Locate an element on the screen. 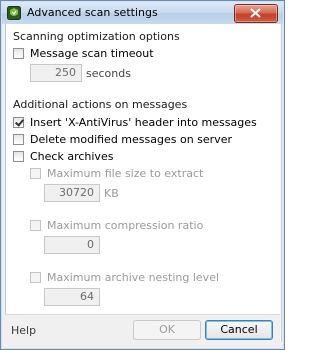 Image resolution: width=320 pixels, height=350 pixels. message-timeout-checkbox is located at coordinates (18, 53).